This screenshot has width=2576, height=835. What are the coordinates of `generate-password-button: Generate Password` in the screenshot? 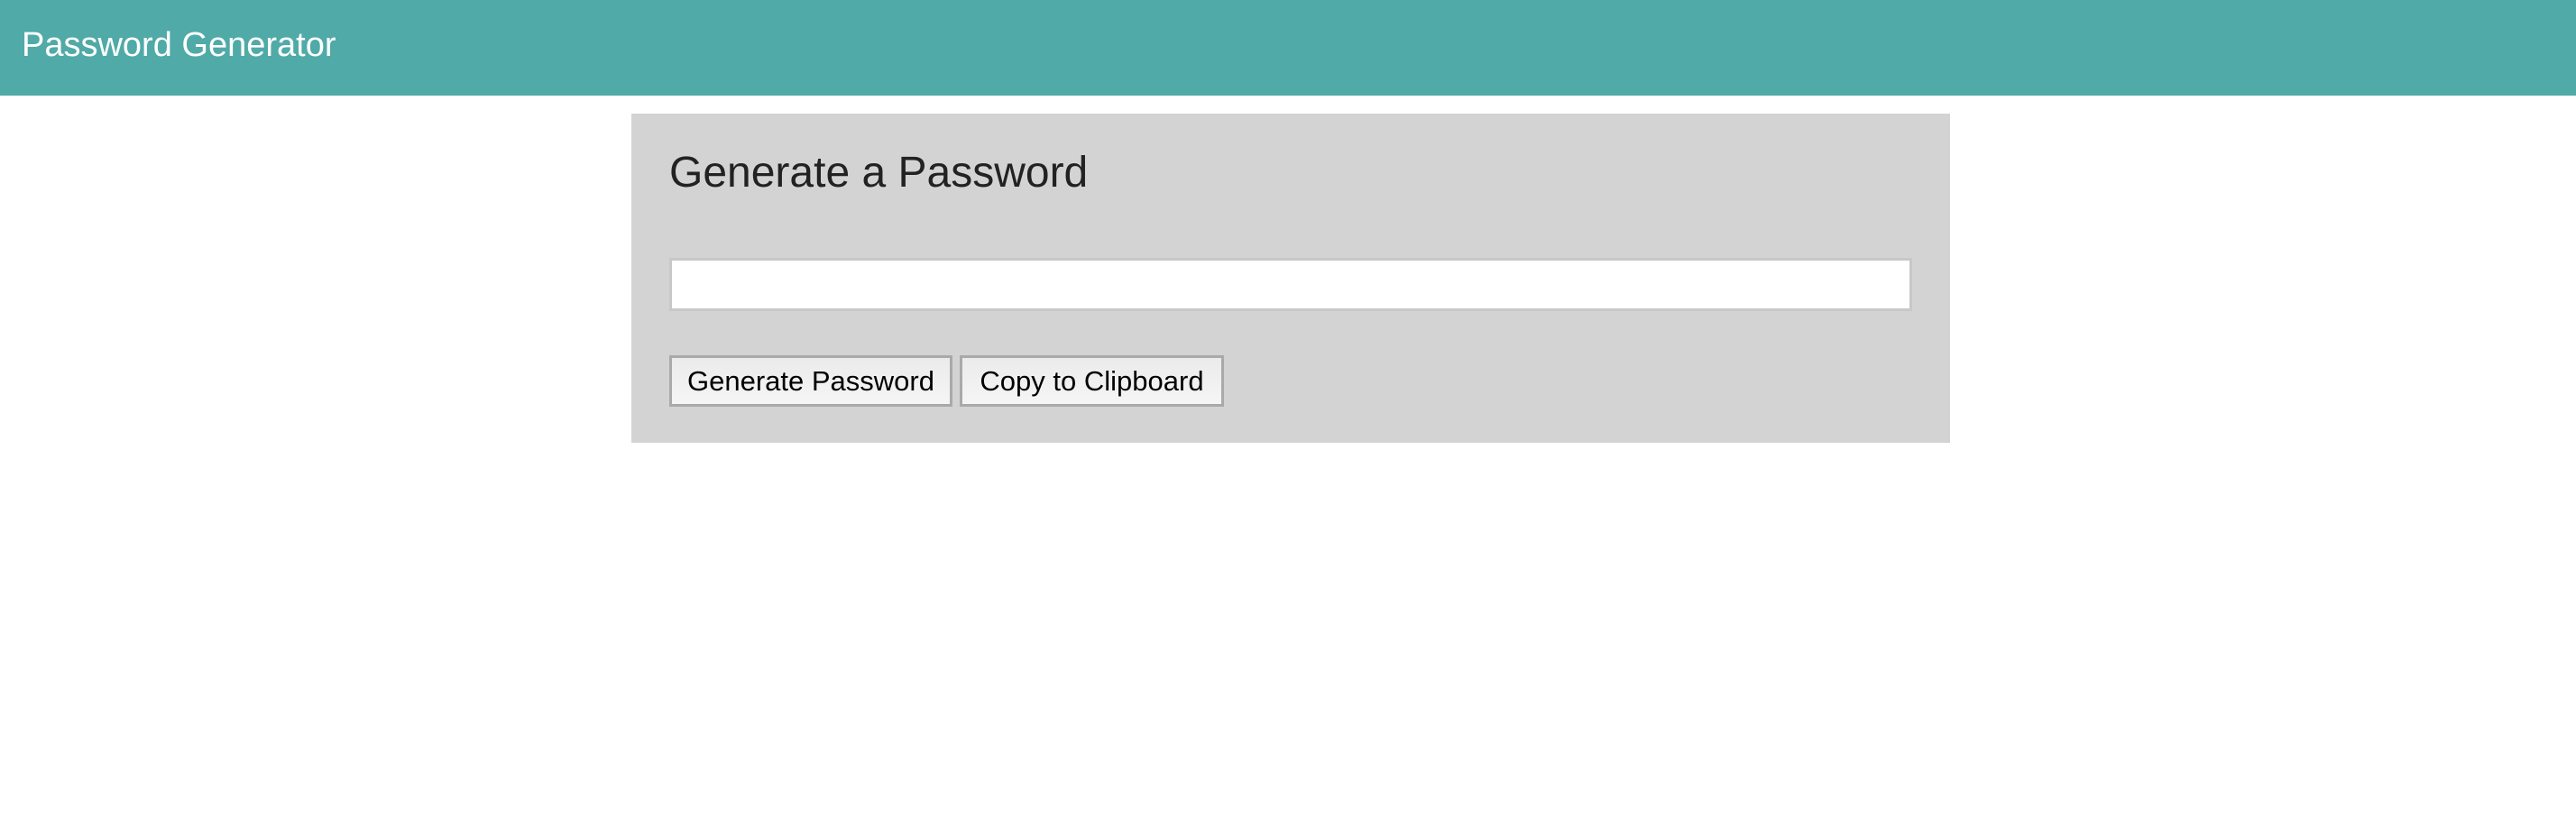 It's located at (810, 381).